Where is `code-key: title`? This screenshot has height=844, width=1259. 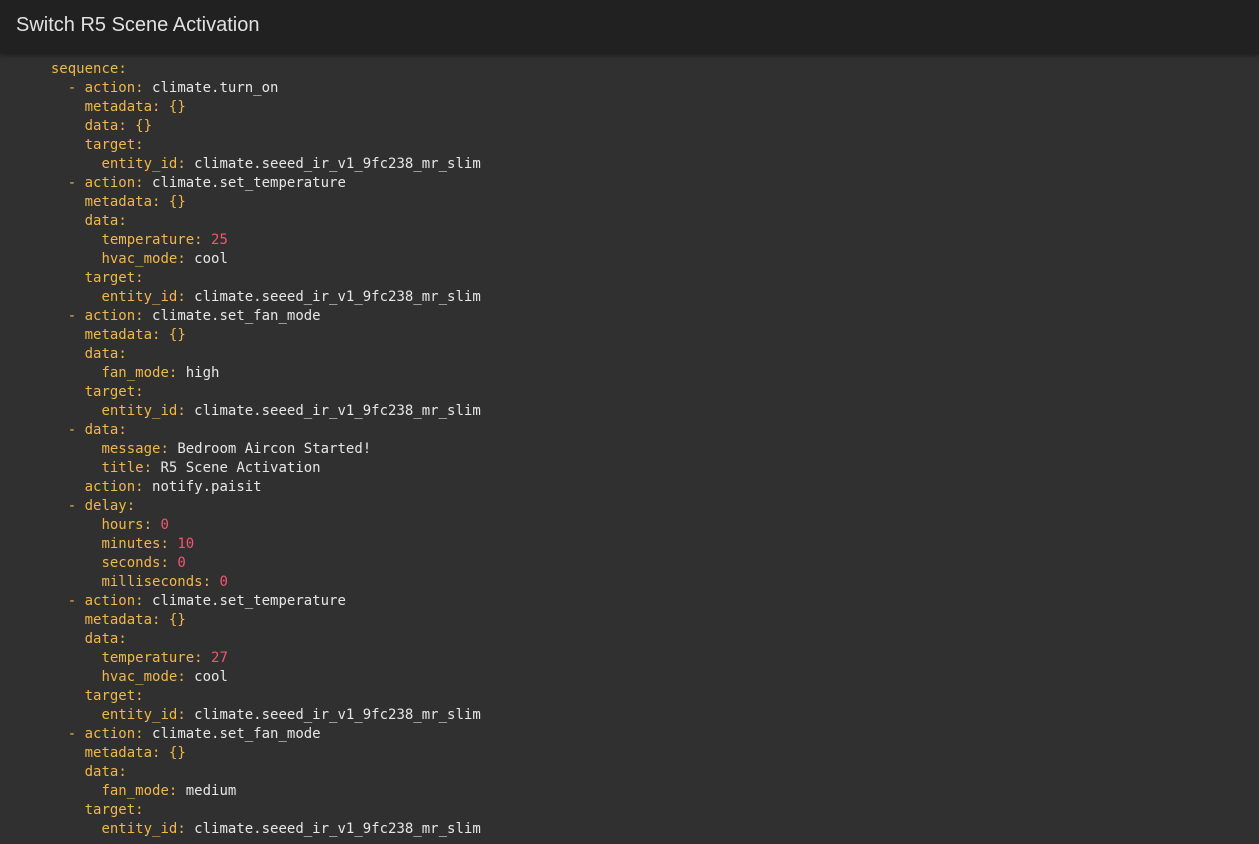
code-key: title is located at coordinates (122, 468).